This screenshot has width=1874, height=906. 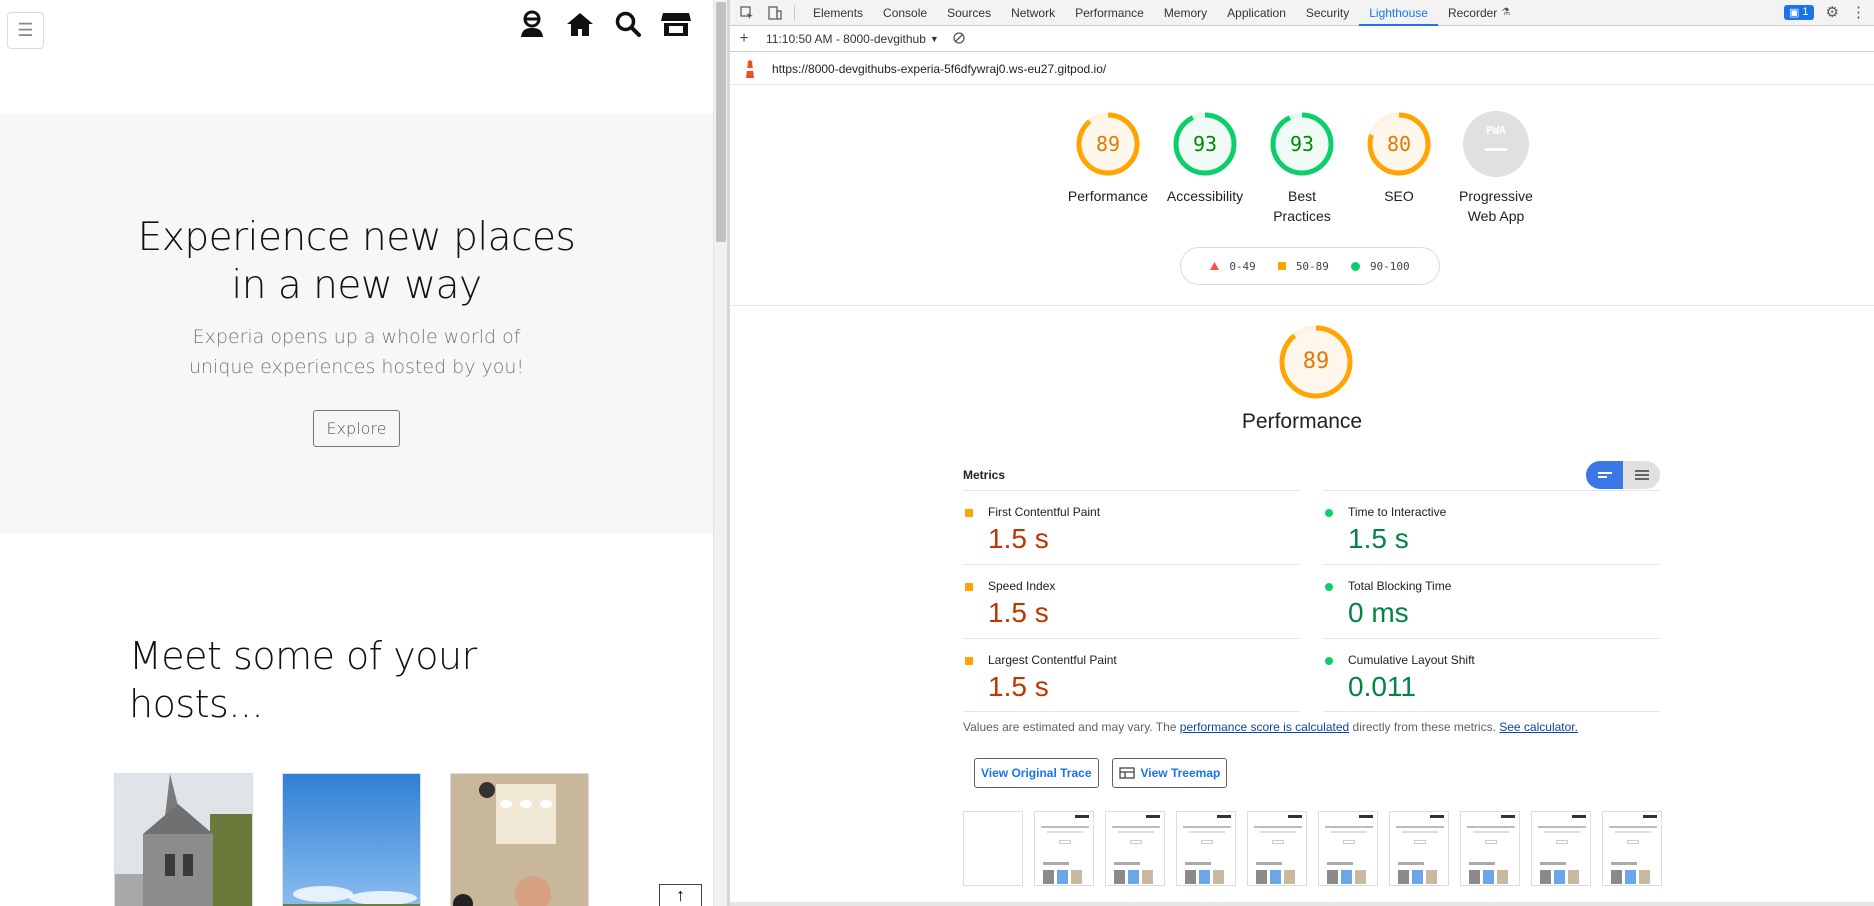 What do you see at coordinates (1858, 12) in the screenshot?
I see `more-options-icon: ⋮` at bounding box center [1858, 12].